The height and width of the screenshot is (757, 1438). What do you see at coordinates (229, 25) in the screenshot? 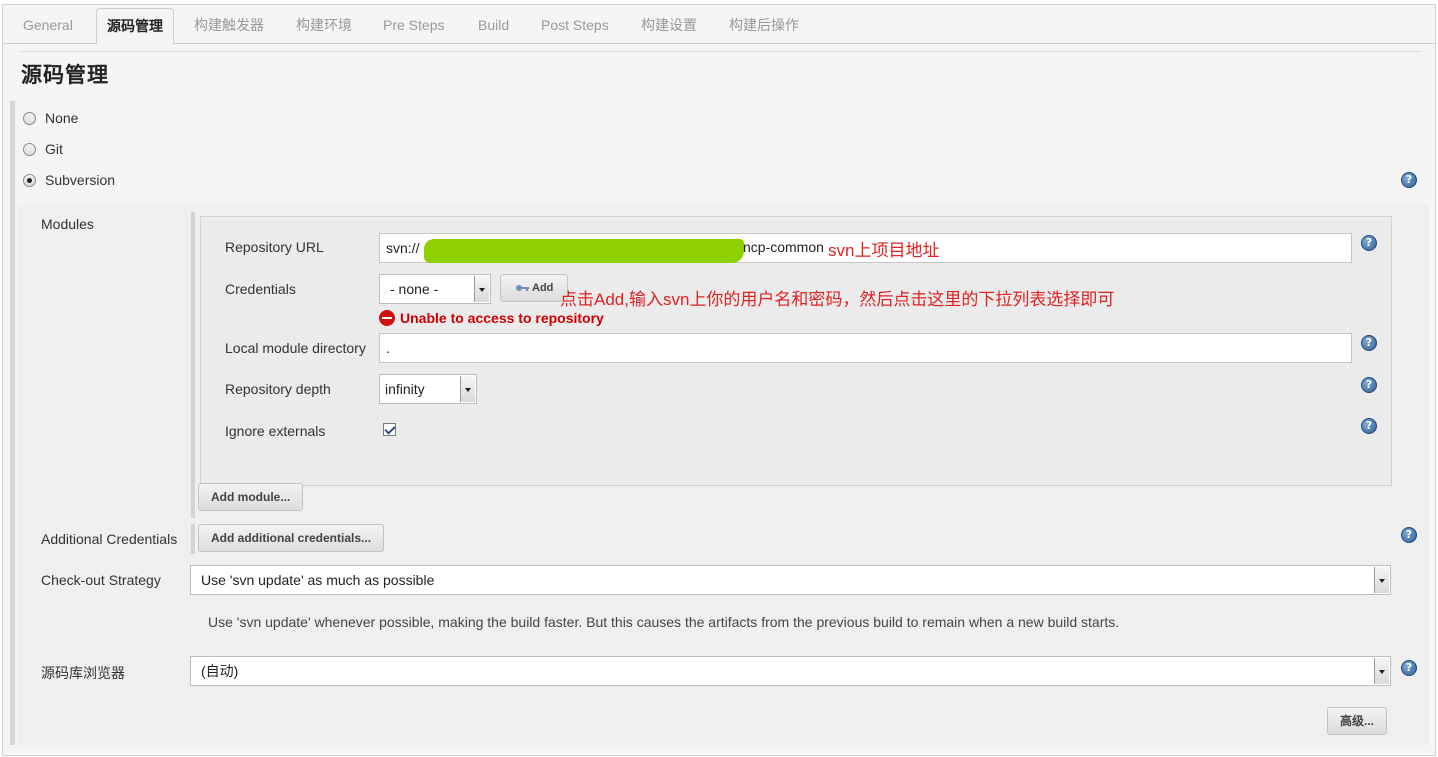
I see `tab-build-triggers: 构建触发器` at bounding box center [229, 25].